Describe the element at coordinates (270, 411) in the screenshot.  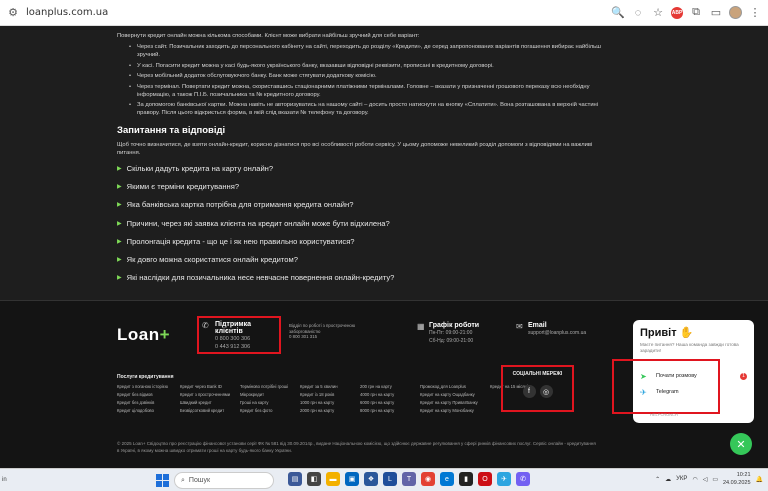
I see `service-link: Кредит без фото` at that location.